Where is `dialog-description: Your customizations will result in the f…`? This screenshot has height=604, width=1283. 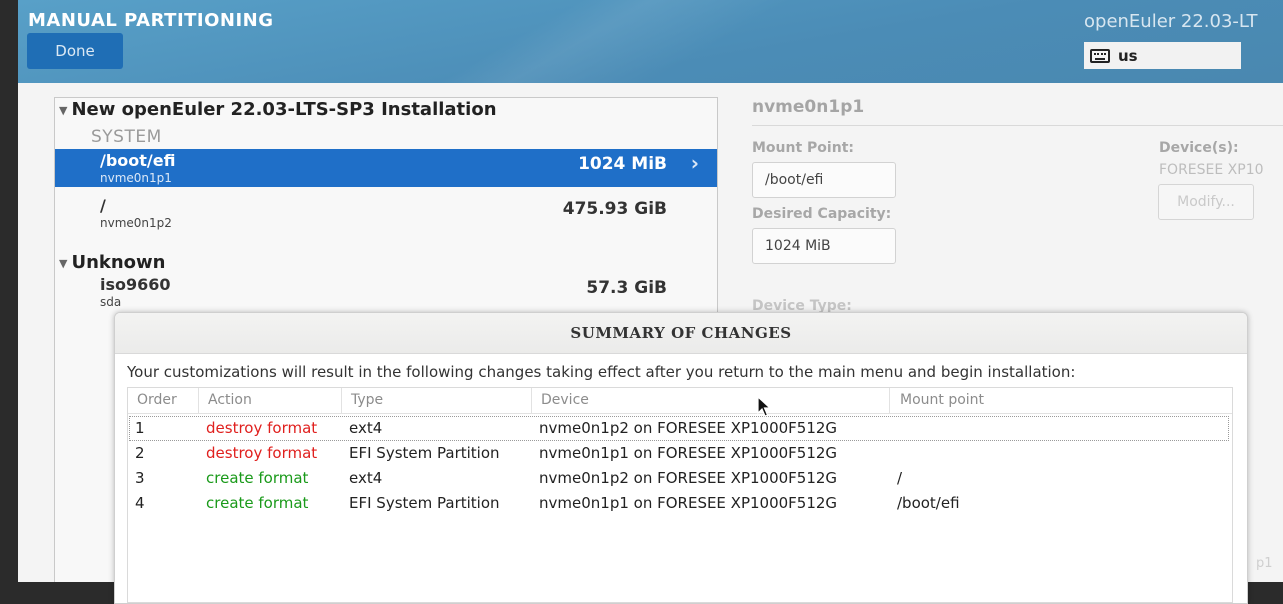
dialog-description: Your customizations will result in the f… is located at coordinates (601, 372).